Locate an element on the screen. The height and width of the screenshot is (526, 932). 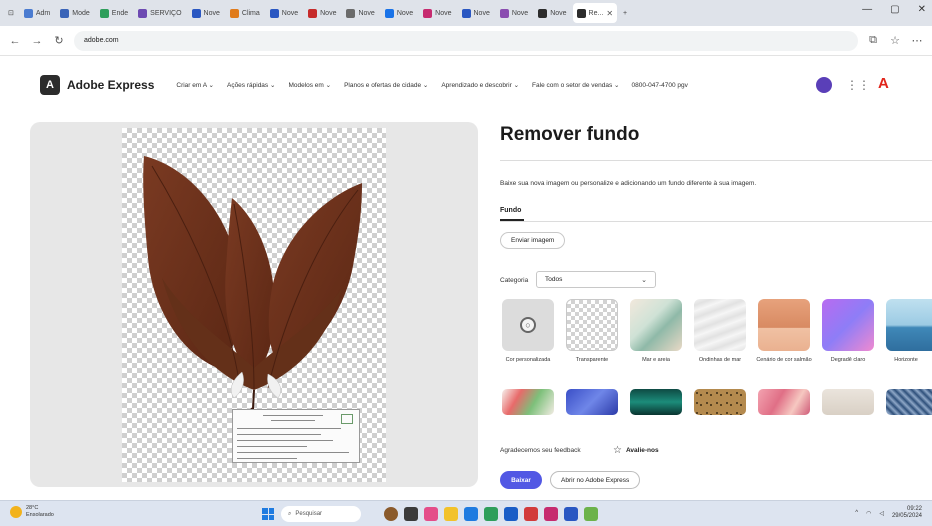
clock-date: 29/05/2024 is located at coordinates (906, 516).